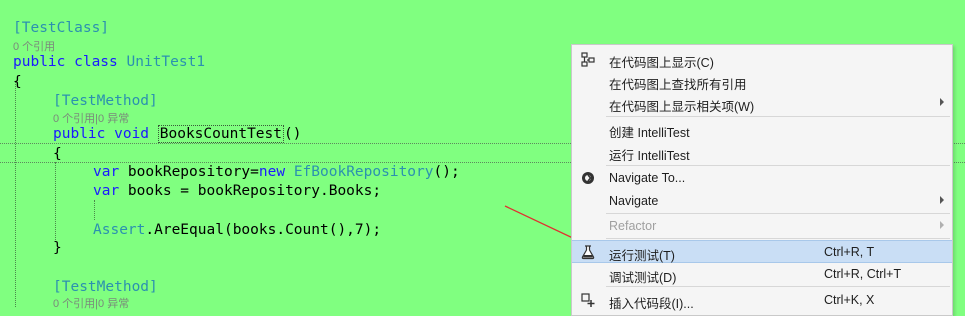 This screenshot has height=316, width=965. I want to click on menu-item-shortcut: Ctrl+K, X, so click(849, 300).